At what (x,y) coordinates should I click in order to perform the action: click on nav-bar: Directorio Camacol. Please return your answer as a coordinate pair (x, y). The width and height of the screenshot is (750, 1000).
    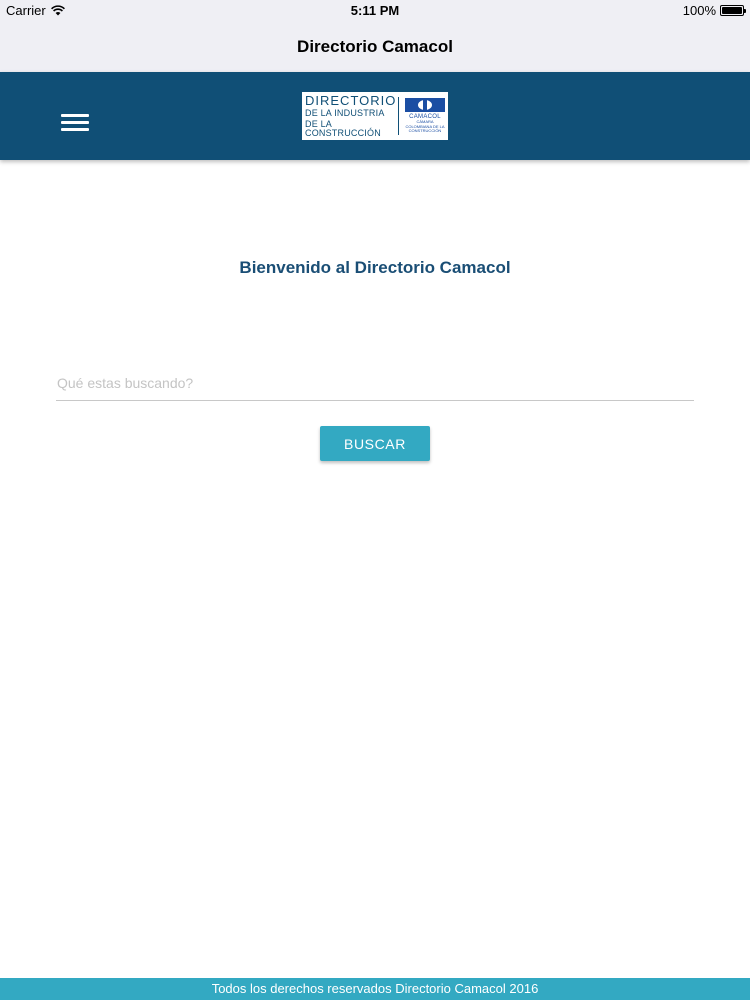
    Looking at the image, I should click on (375, 46).